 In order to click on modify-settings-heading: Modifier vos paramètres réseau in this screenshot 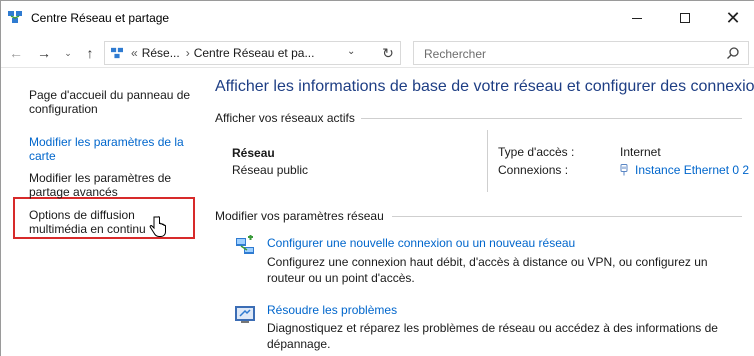, I will do `click(302, 216)`.